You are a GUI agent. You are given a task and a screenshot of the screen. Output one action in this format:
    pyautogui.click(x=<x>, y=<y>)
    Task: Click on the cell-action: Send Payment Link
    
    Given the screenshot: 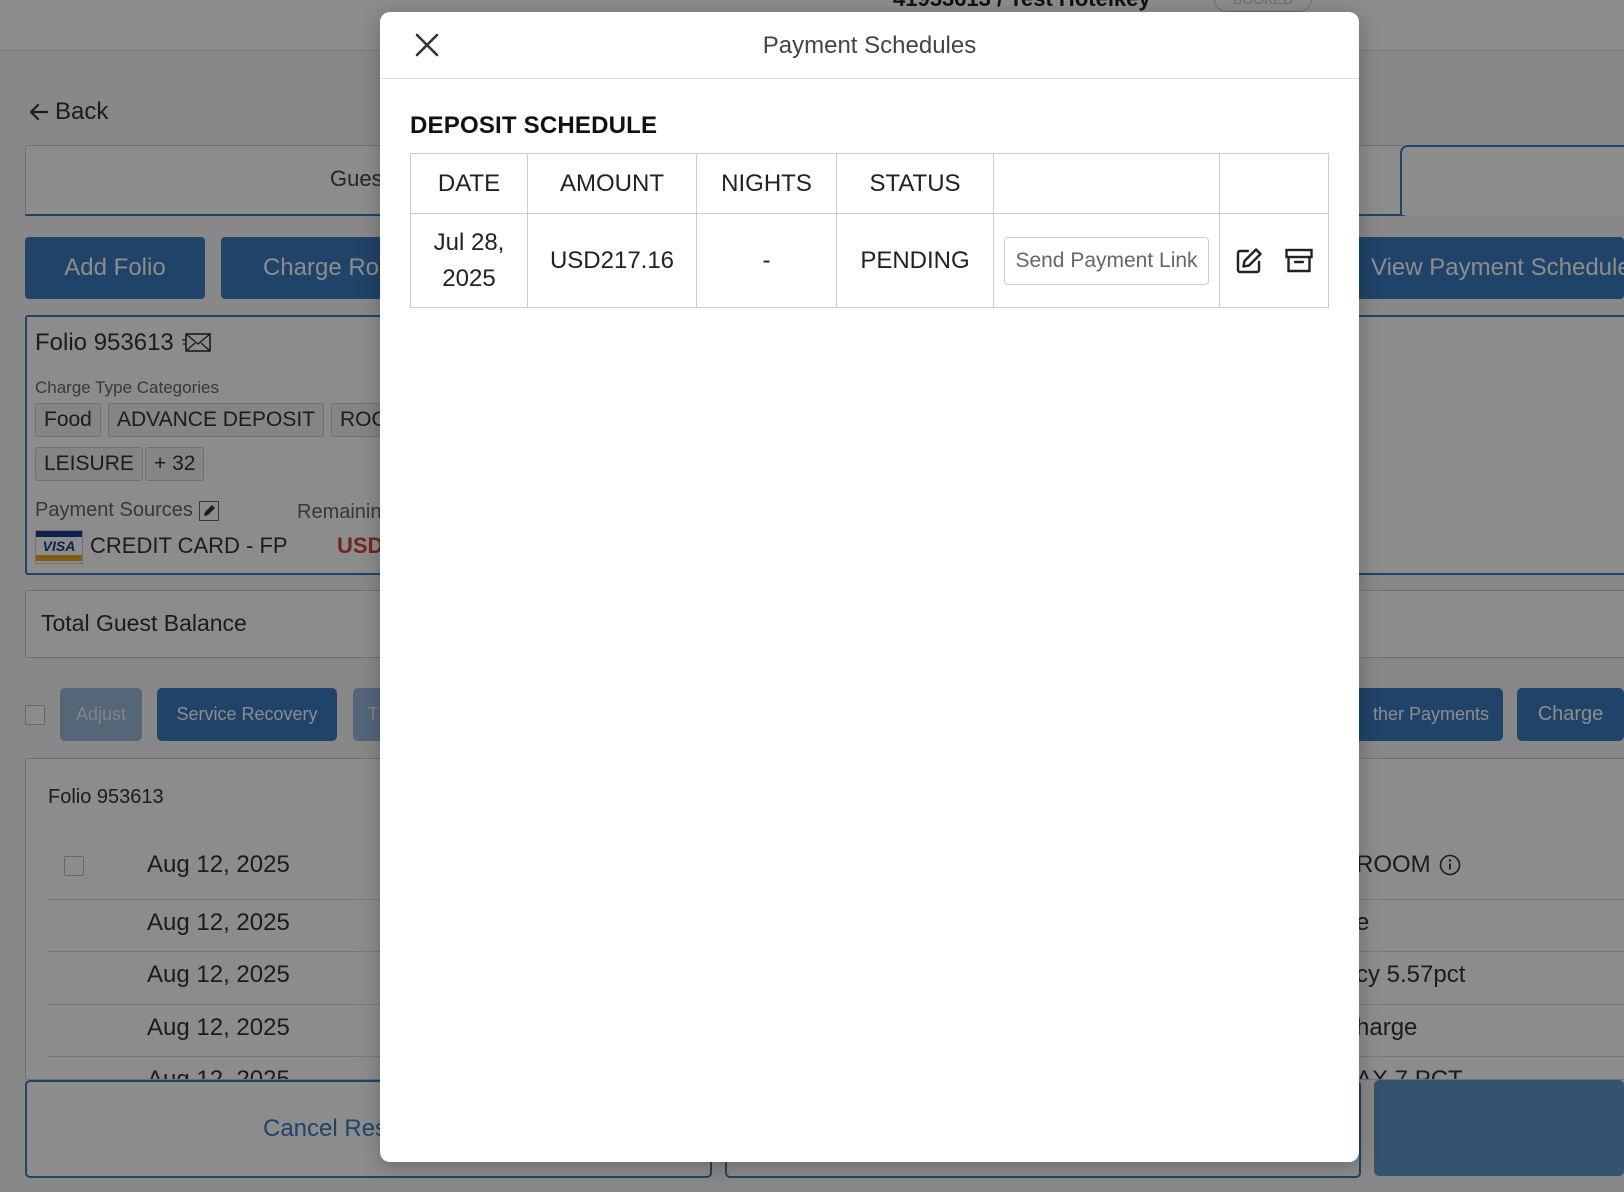 What is the action you would take?
    pyautogui.click(x=1106, y=260)
    